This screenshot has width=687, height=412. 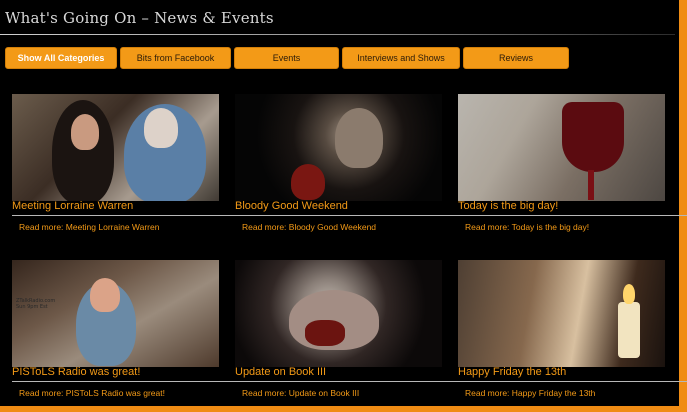 I want to click on article-card: Today is the big day! Read more, so click(x=572, y=169).